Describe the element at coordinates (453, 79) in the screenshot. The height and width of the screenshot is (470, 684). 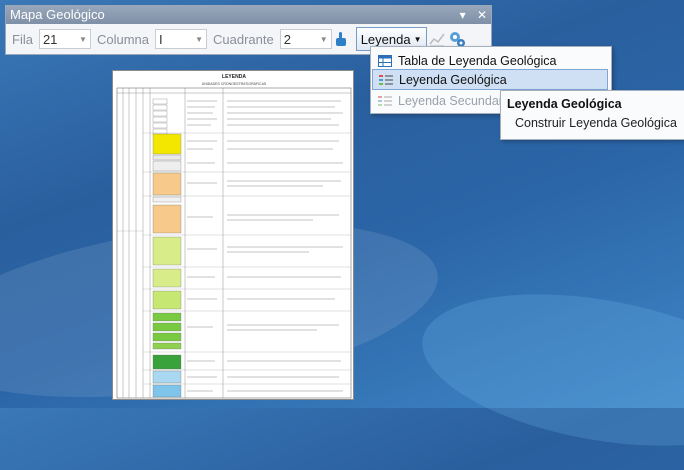
I see `menu-item-label: Leyenda Geológica` at that location.